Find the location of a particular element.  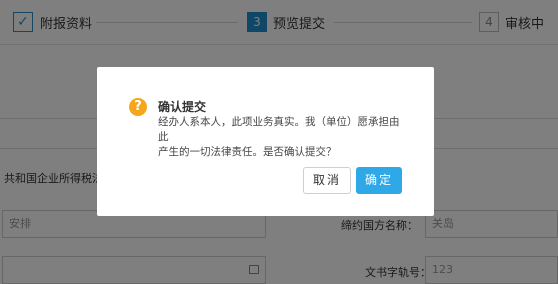

question-icon: ? is located at coordinates (138, 107).